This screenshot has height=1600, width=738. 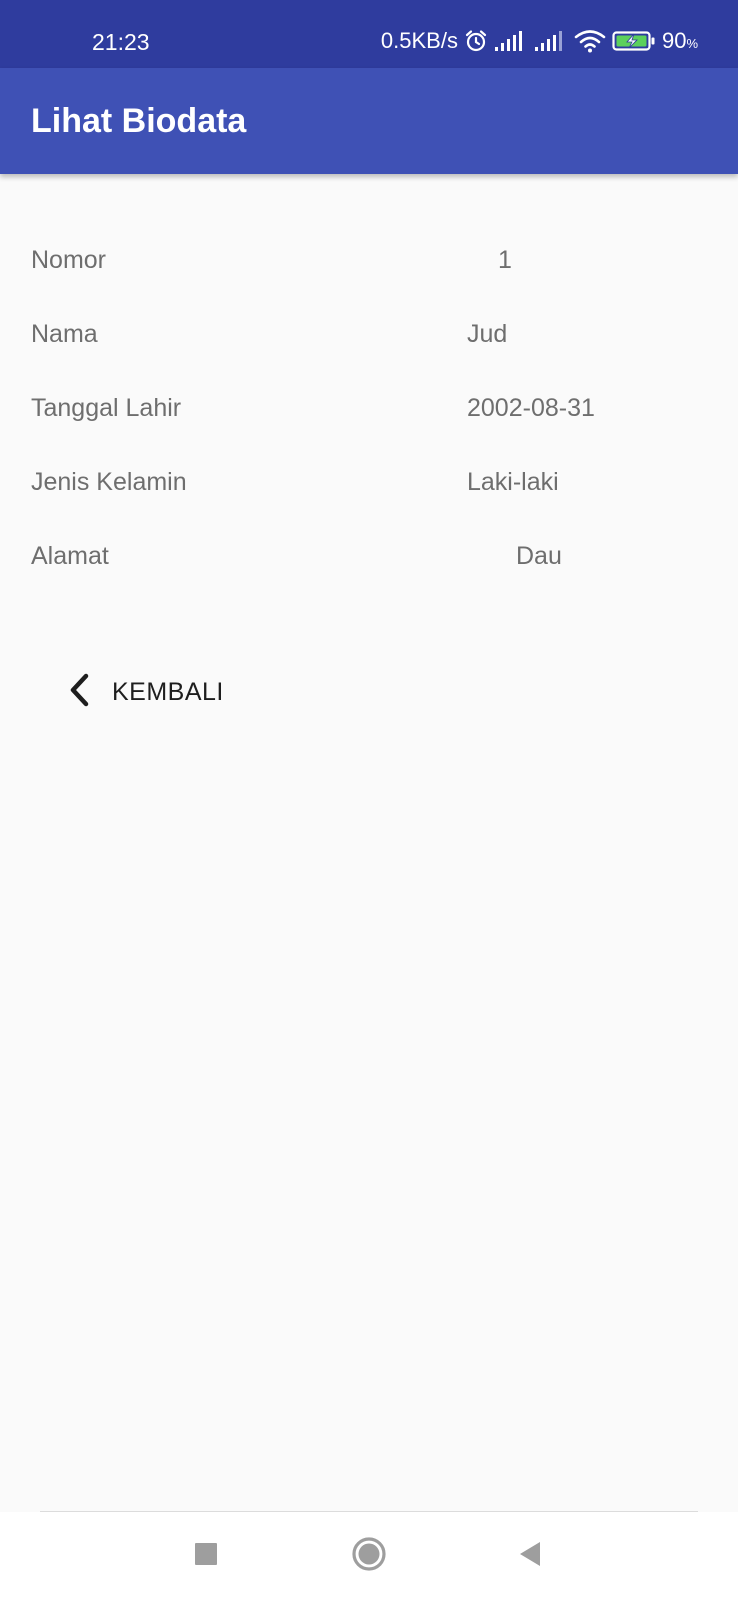 I want to click on back-button: KEMBALI, so click(x=151, y=692).